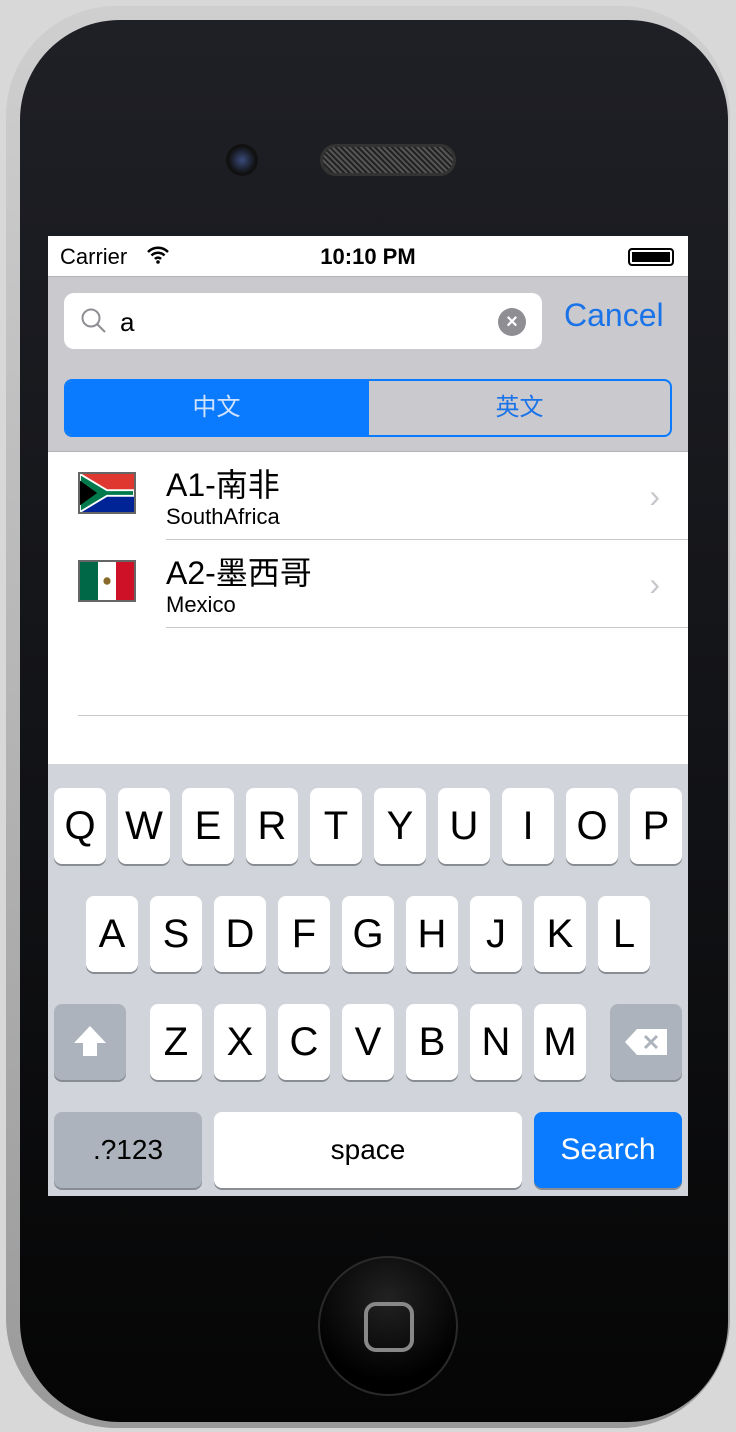  I want to click on segment-english: 英文, so click(518, 408).